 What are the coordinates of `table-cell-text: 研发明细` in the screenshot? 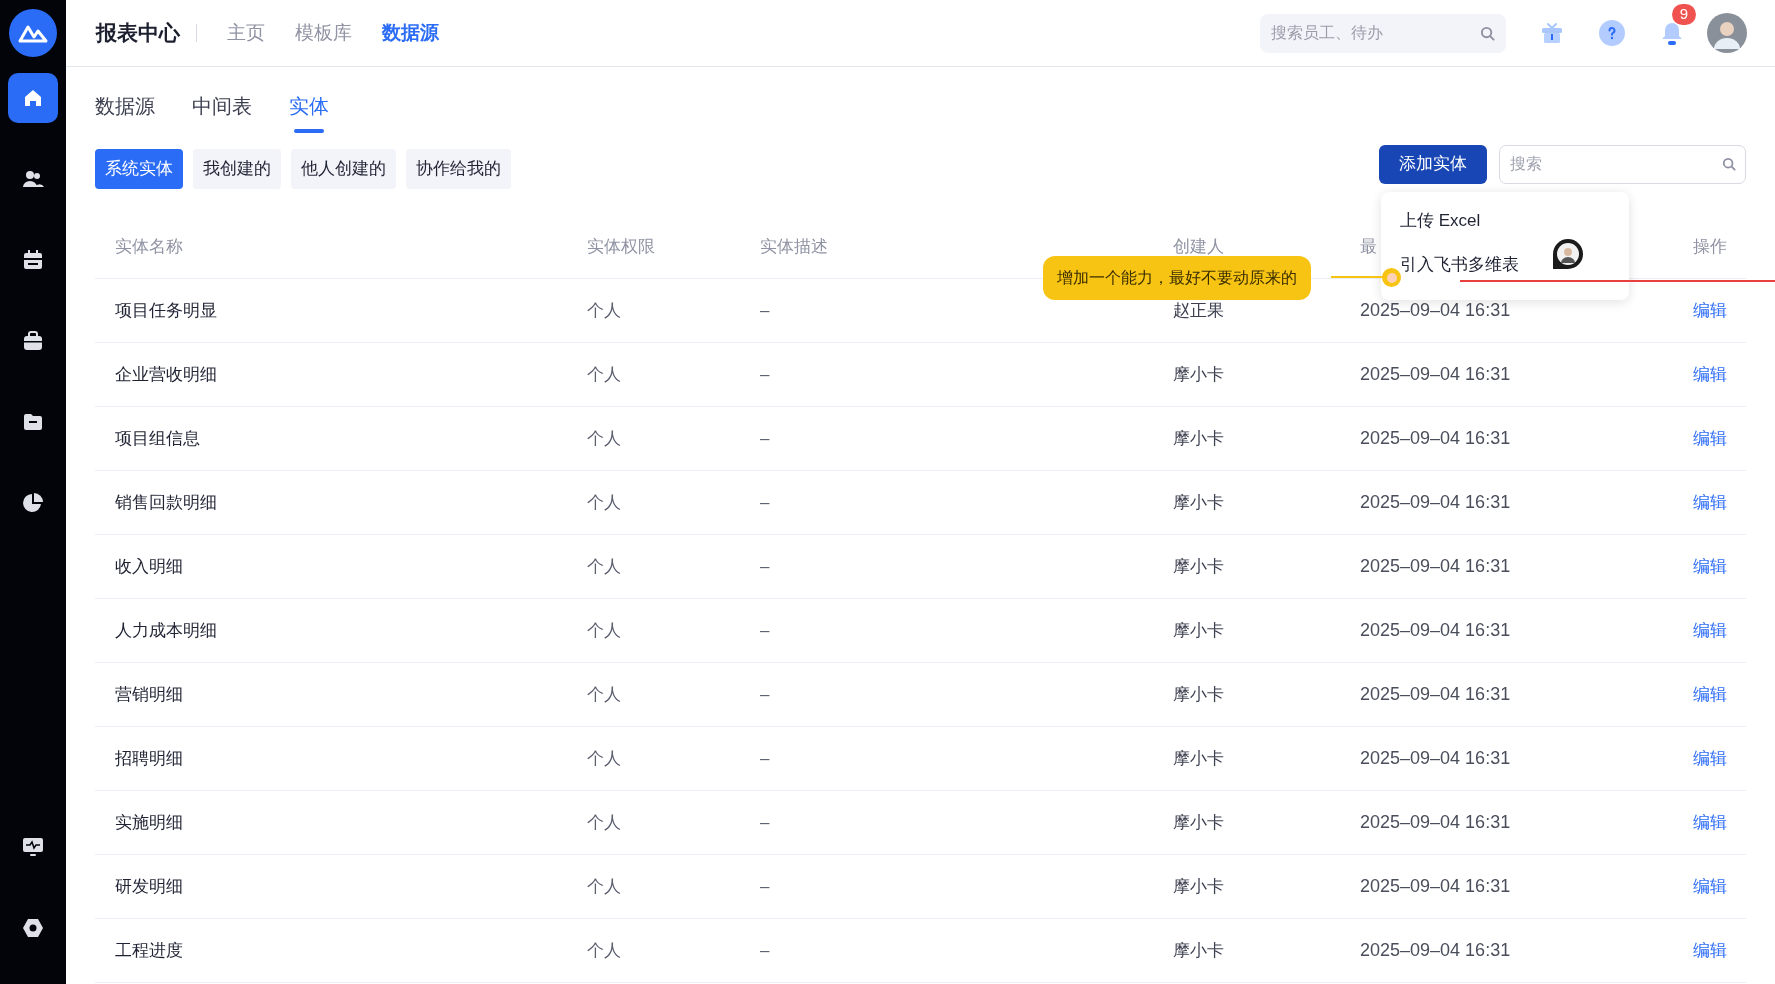 It's located at (149, 886).